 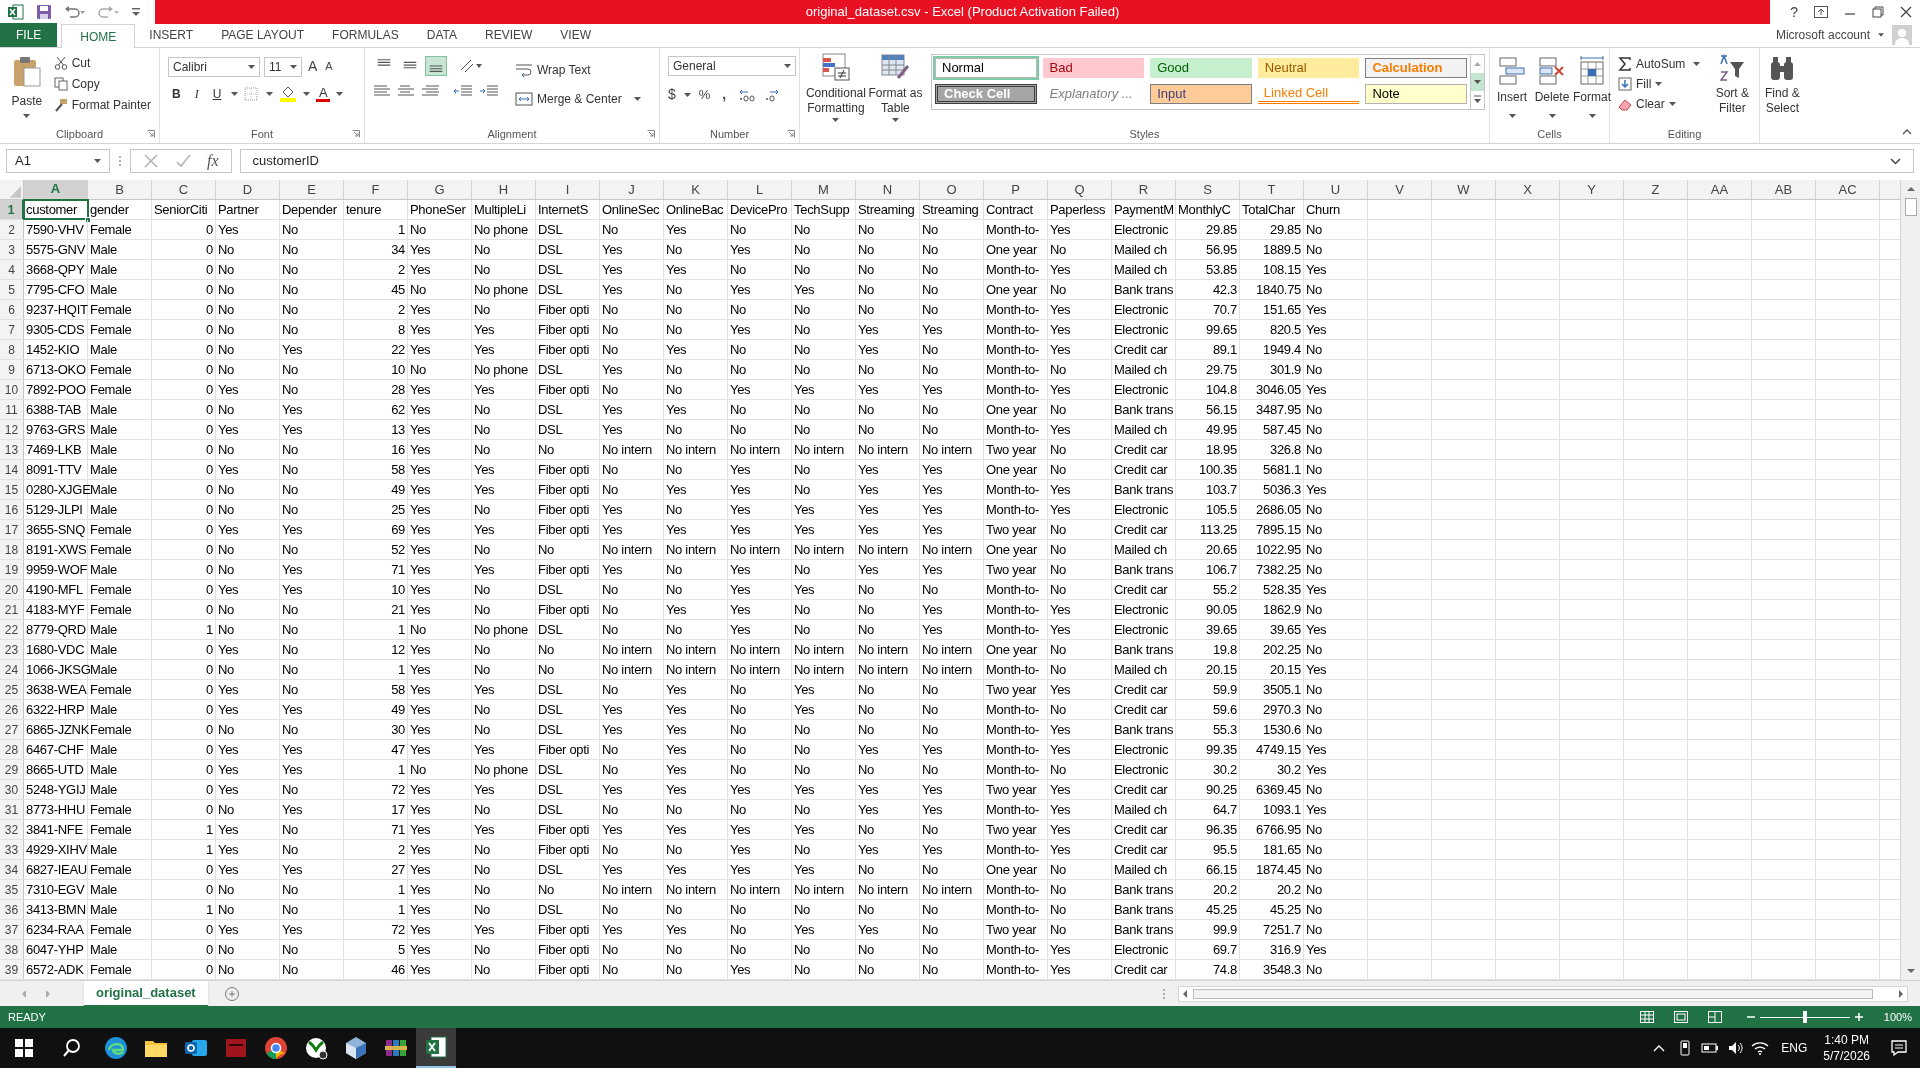 I want to click on cell-style-option: Good, so click(x=1201, y=68).